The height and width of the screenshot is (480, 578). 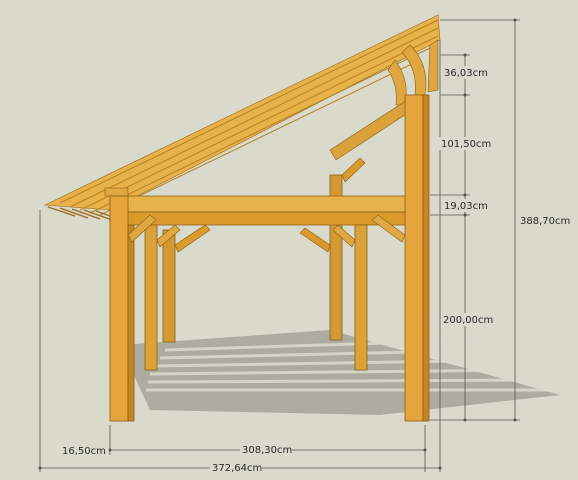 What do you see at coordinates (466, 73) in the screenshot?
I see `dim-roof-thickness: 36,03cm` at bounding box center [466, 73].